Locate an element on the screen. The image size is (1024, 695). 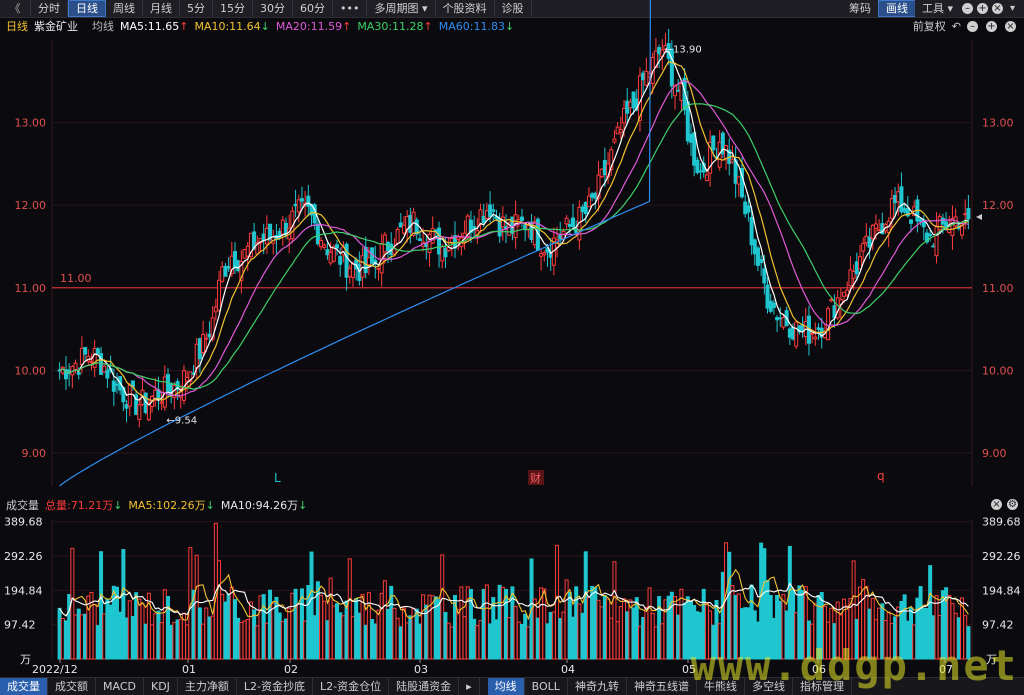
date-label: 06 is located at coordinates (819, 669).